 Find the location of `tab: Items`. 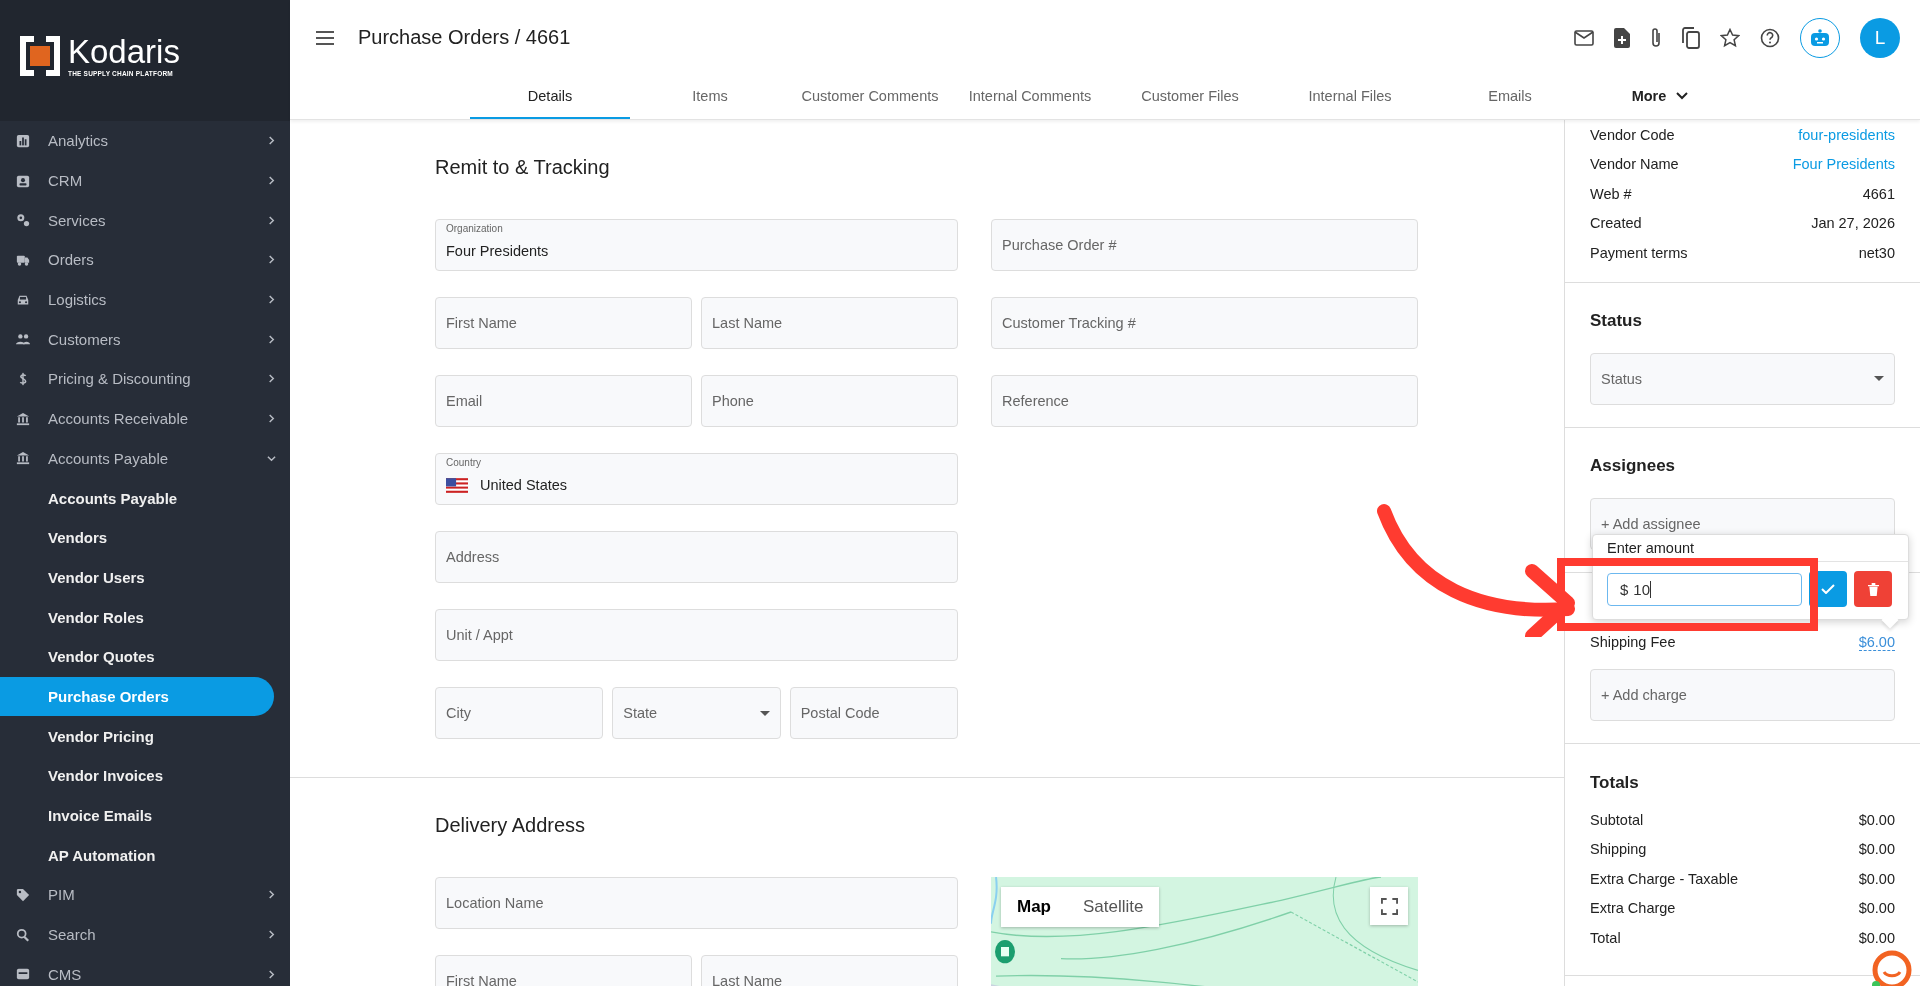

tab: Items is located at coordinates (710, 97).